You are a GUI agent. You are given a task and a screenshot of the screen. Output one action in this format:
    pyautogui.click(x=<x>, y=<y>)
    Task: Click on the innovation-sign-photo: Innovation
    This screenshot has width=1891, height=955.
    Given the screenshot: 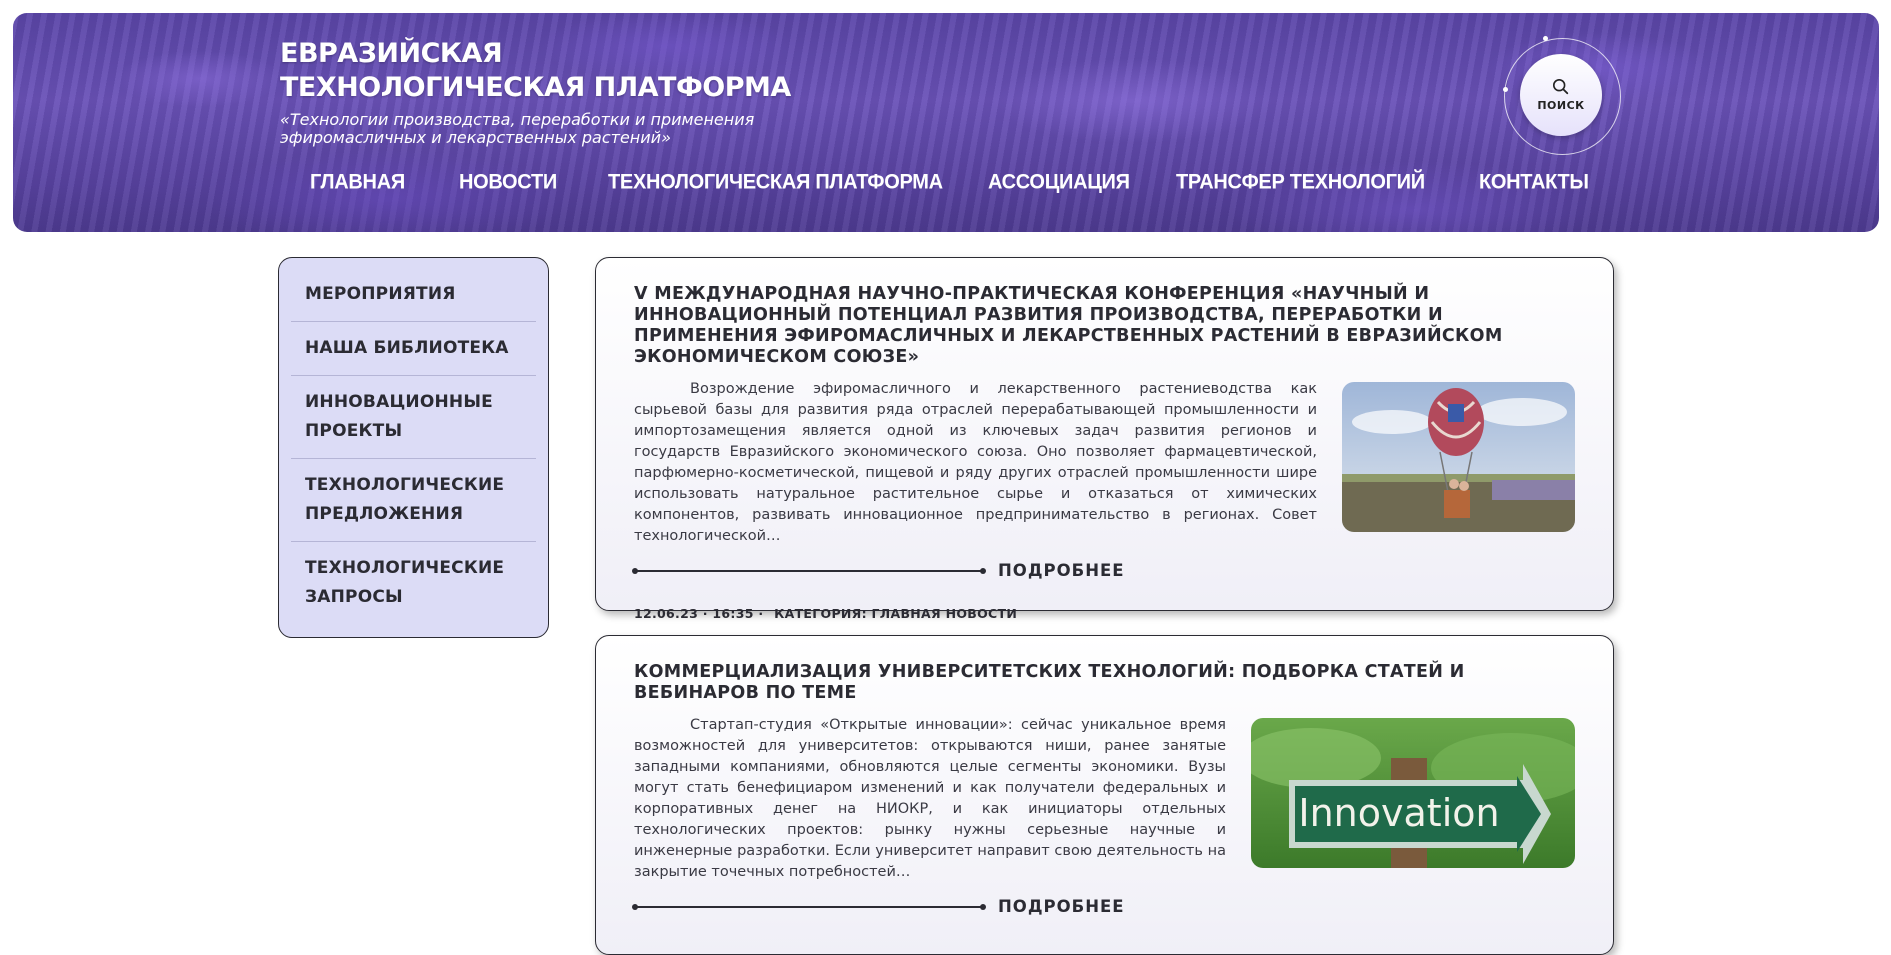 What is the action you would take?
    pyautogui.click(x=1413, y=793)
    